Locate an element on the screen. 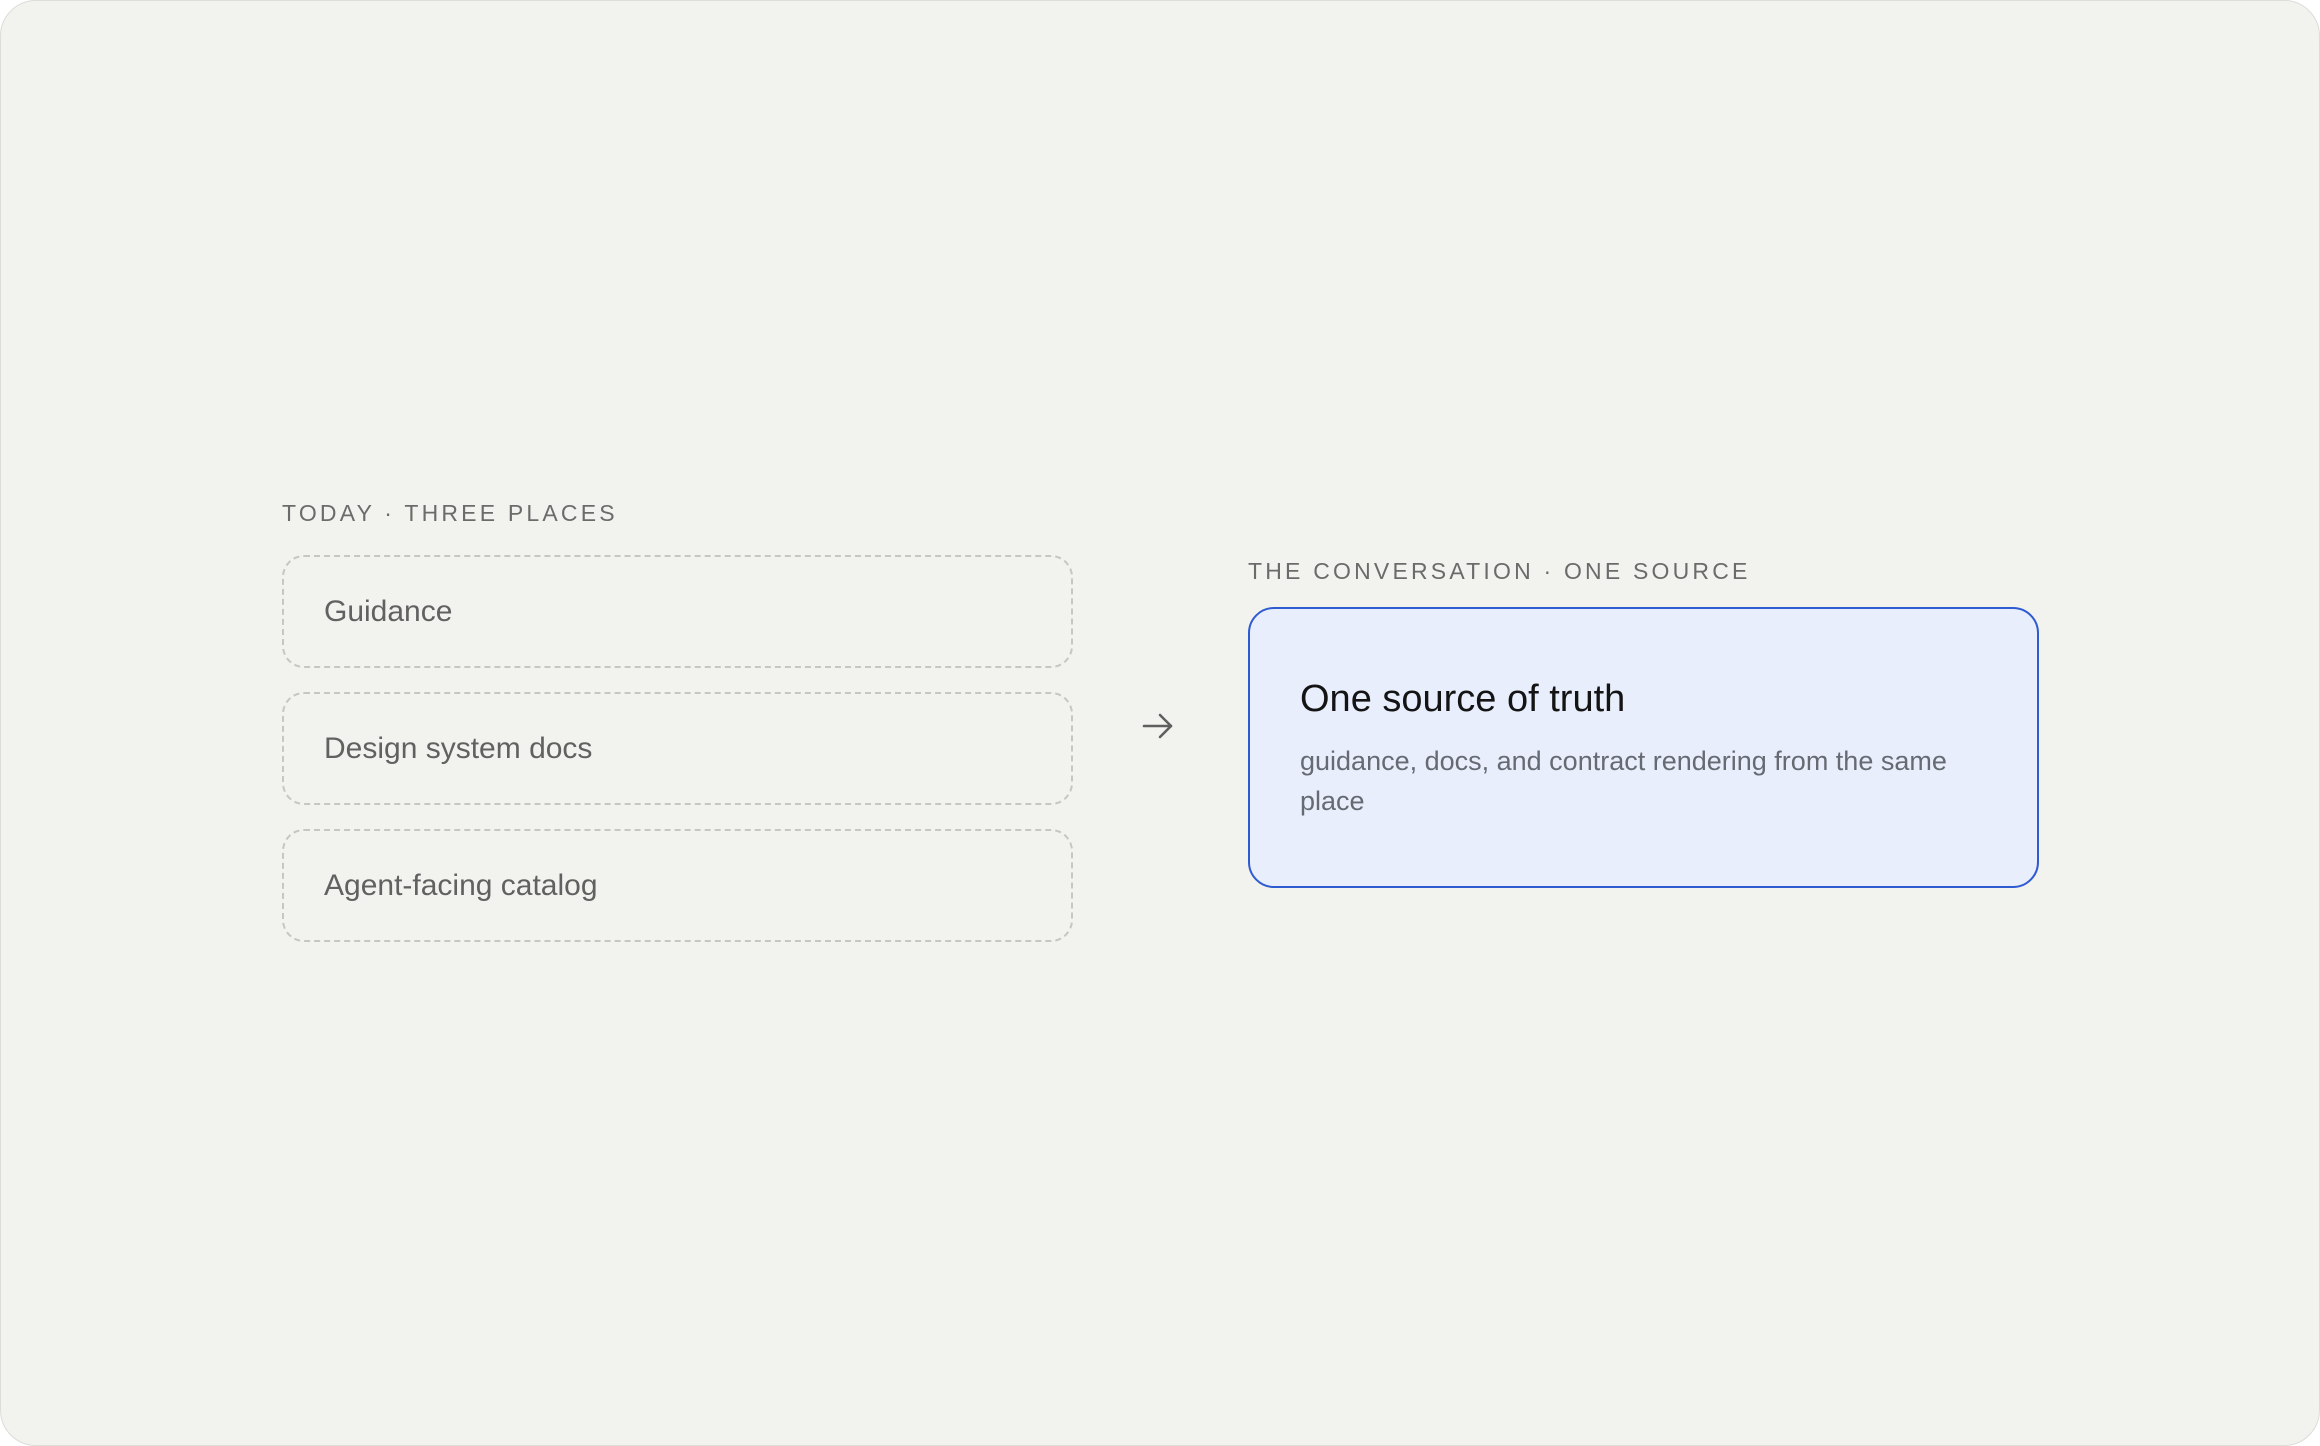  arrow-right-icon is located at coordinates (1158, 726).